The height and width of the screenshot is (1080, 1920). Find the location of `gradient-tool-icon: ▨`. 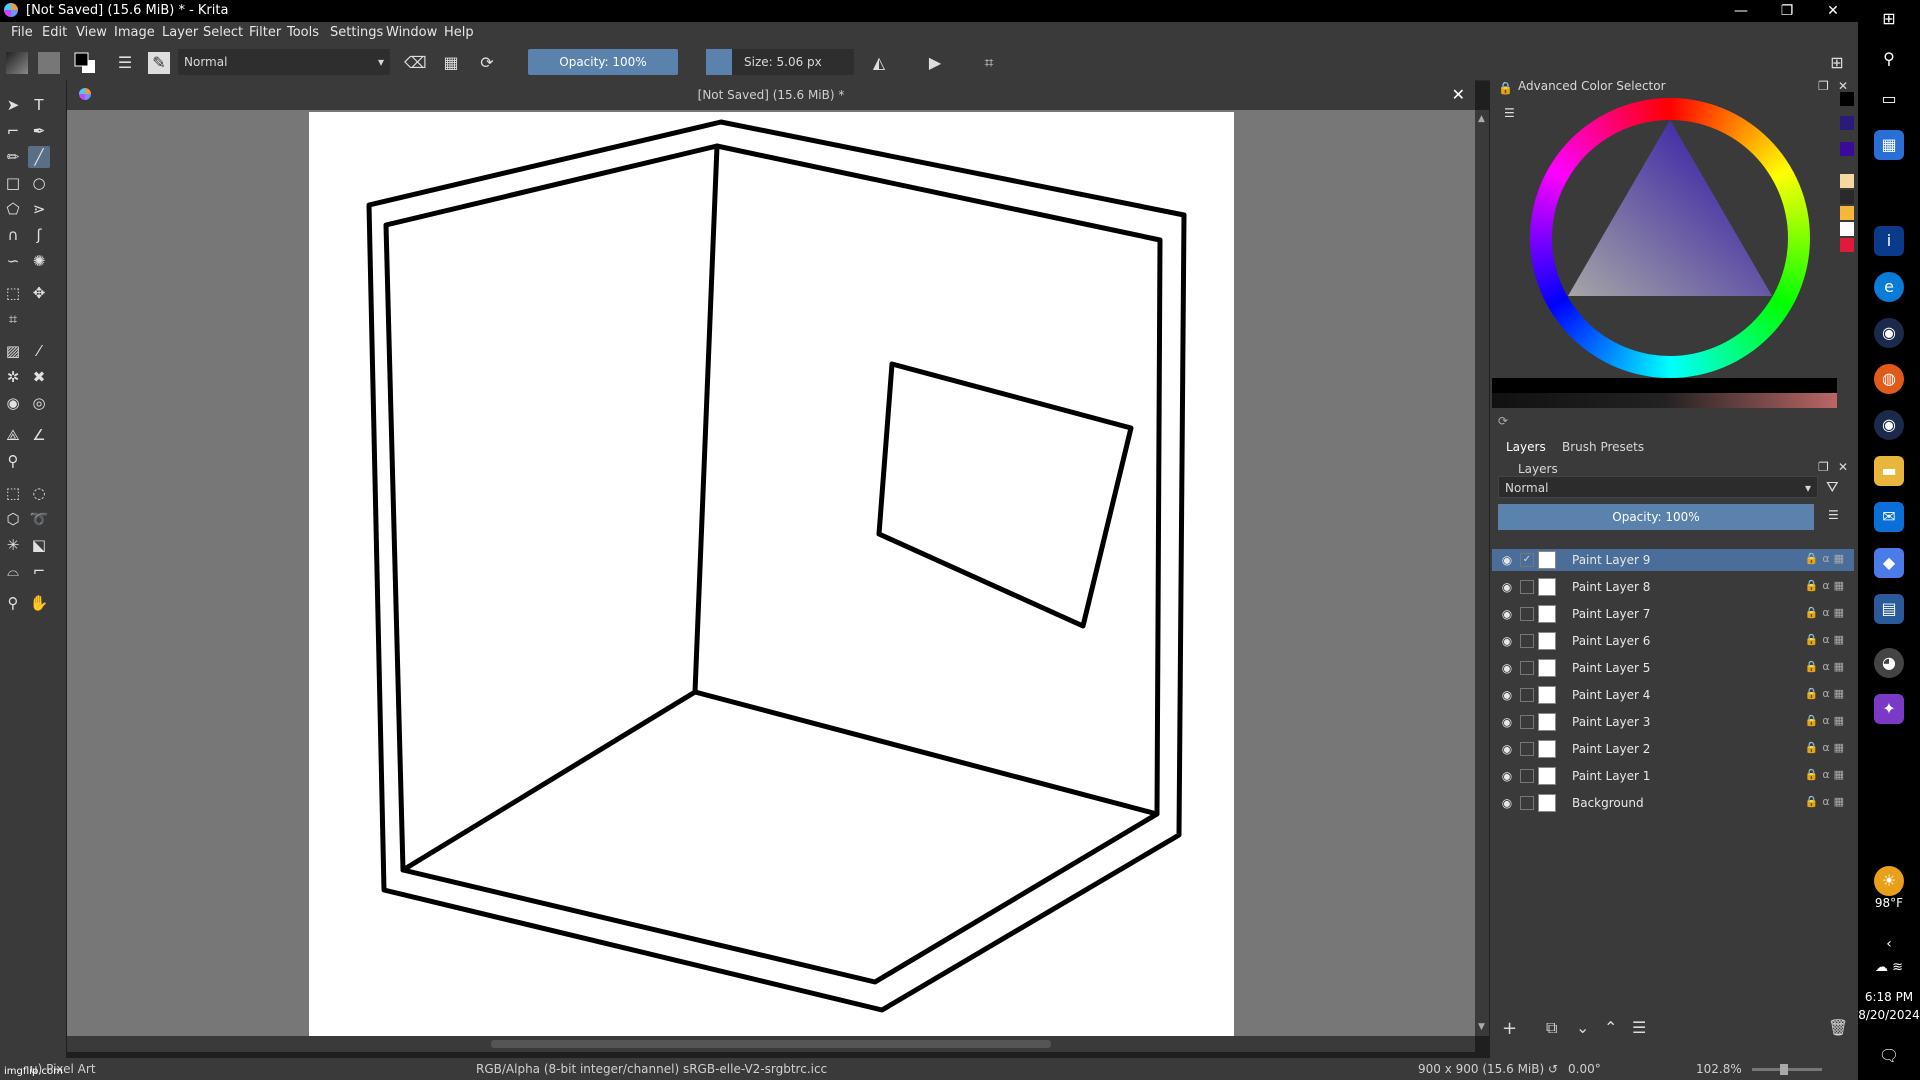

gradient-tool-icon: ▨ is located at coordinates (13, 351).